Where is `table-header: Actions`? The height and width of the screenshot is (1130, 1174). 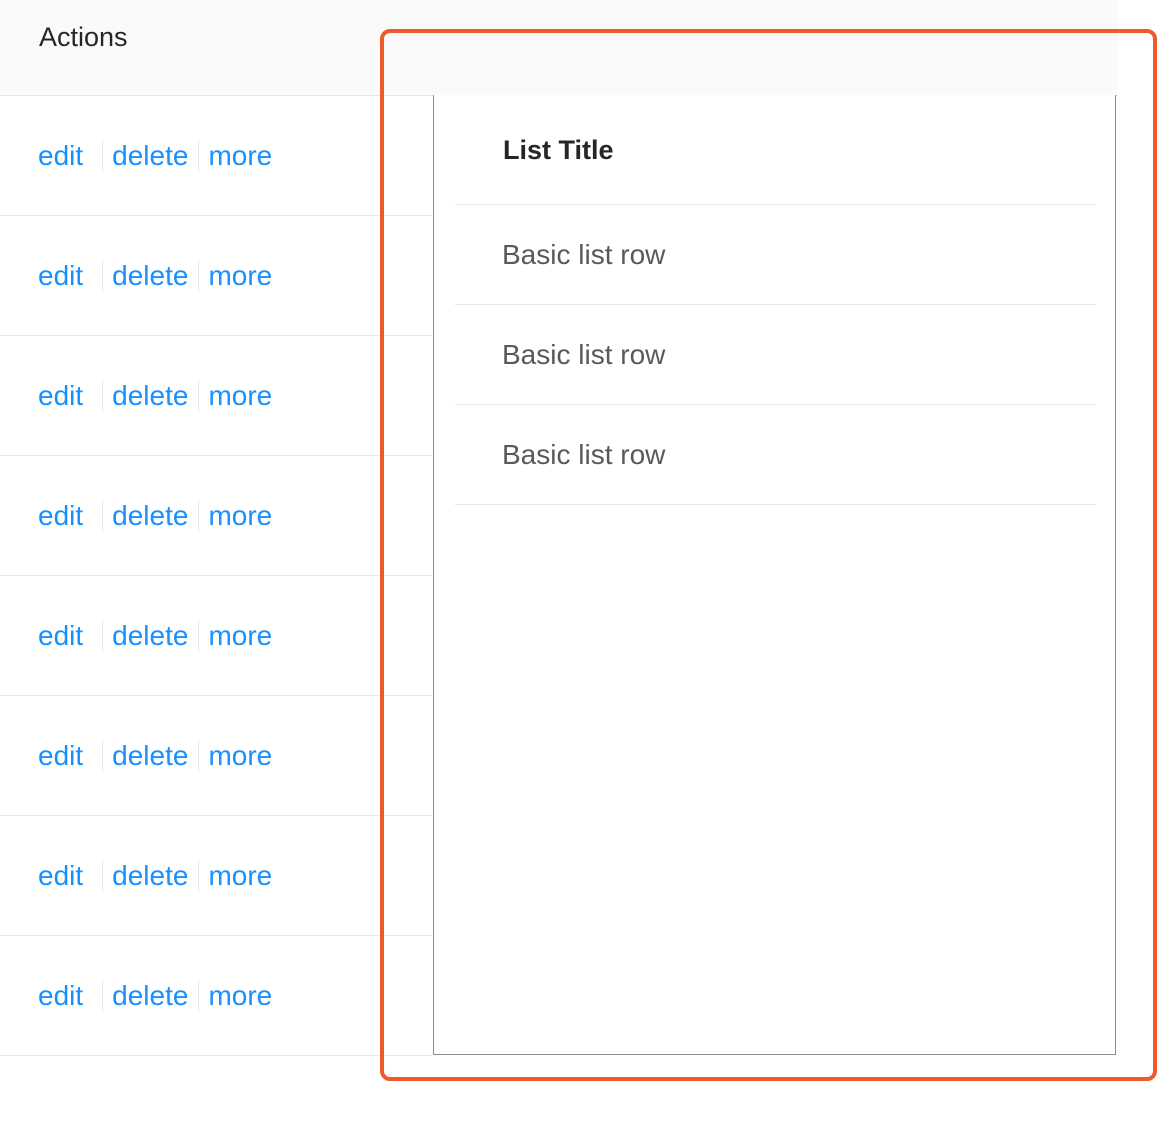
table-header: Actions is located at coordinates (559, 48).